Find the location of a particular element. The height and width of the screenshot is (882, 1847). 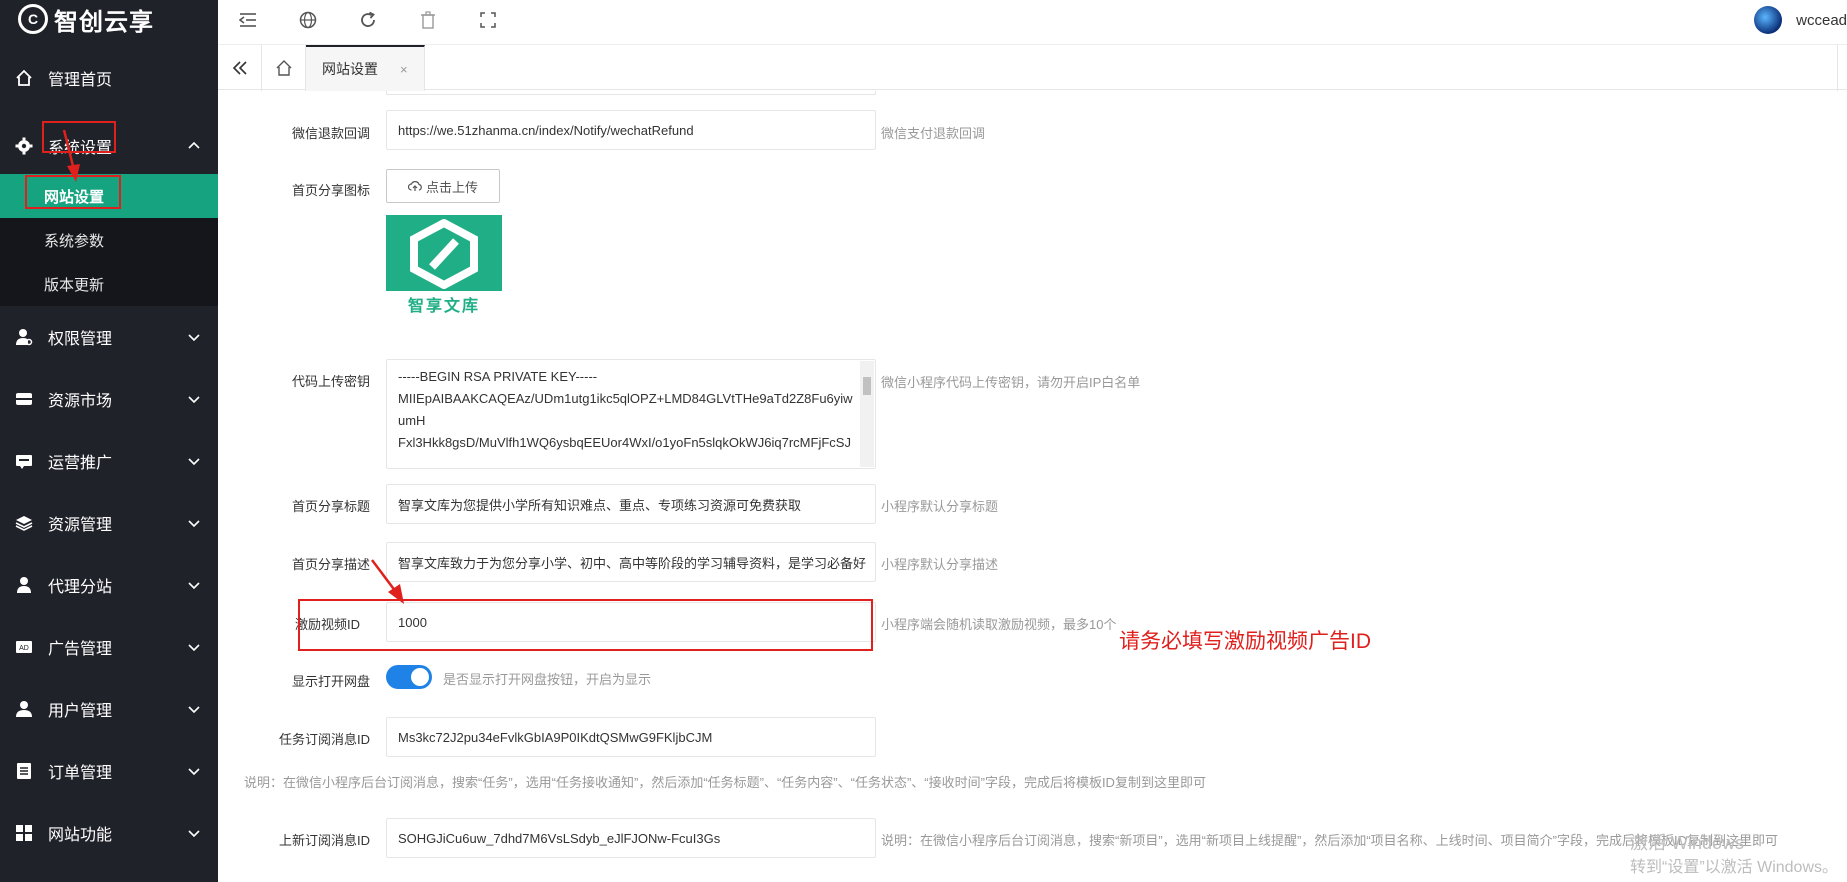

show-netdisk-hint: 是否显示打开网盘按钮，开启为显示 is located at coordinates (547, 679).